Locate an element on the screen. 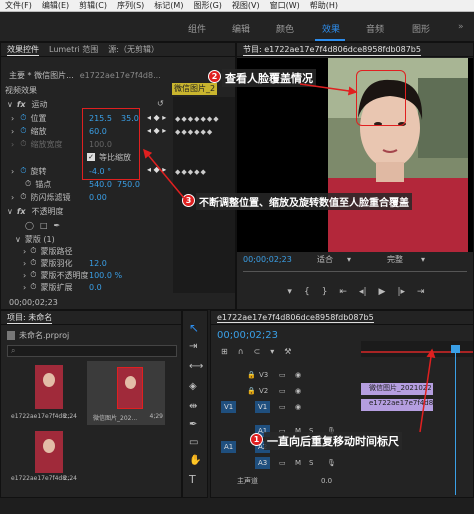  effect-timecode: 00;00;02;23 is located at coordinates (33, 302).